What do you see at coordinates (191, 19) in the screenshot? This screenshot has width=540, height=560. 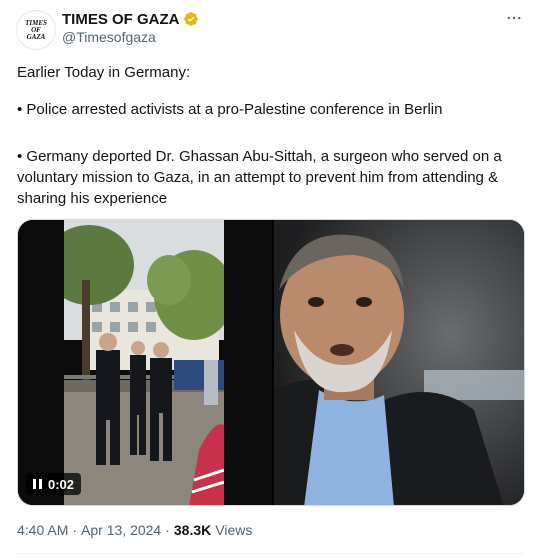 I see `verified-badge-icon` at bounding box center [191, 19].